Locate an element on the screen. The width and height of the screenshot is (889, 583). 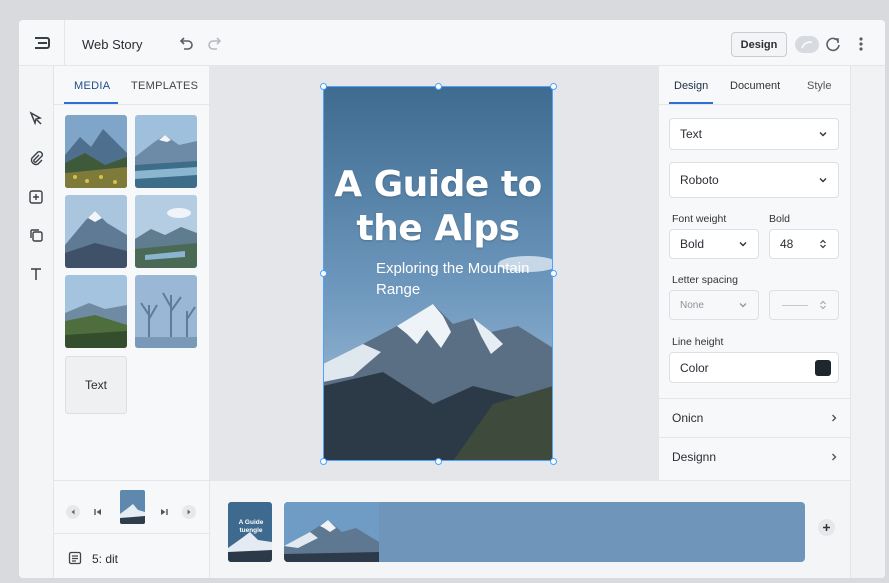
curve-icon is located at coordinates (807, 44).